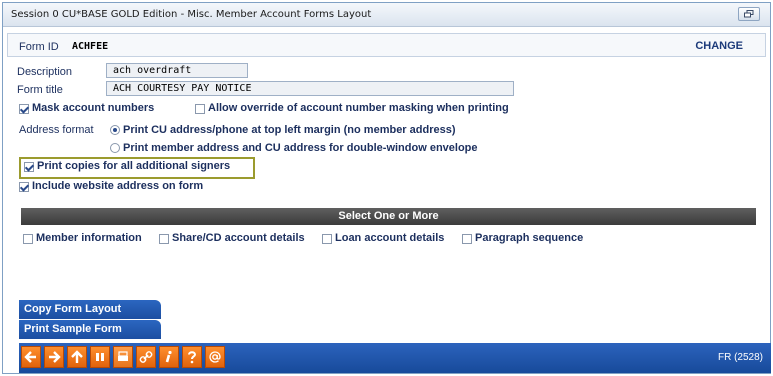  I want to click on print-copies-signers-label: Print copies for all additional signers, so click(134, 166).